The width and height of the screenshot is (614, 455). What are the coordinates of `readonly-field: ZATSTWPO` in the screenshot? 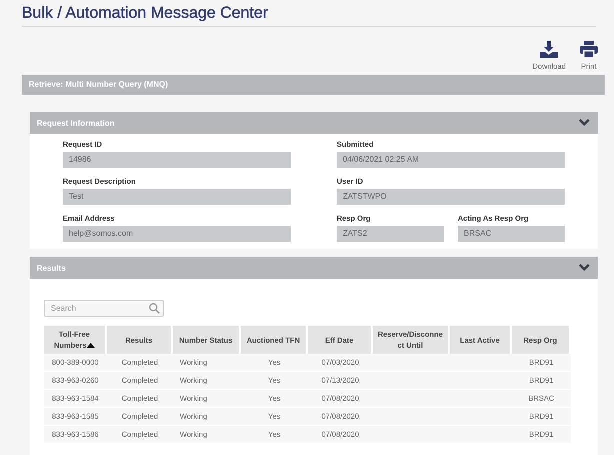 It's located at (451, 197).